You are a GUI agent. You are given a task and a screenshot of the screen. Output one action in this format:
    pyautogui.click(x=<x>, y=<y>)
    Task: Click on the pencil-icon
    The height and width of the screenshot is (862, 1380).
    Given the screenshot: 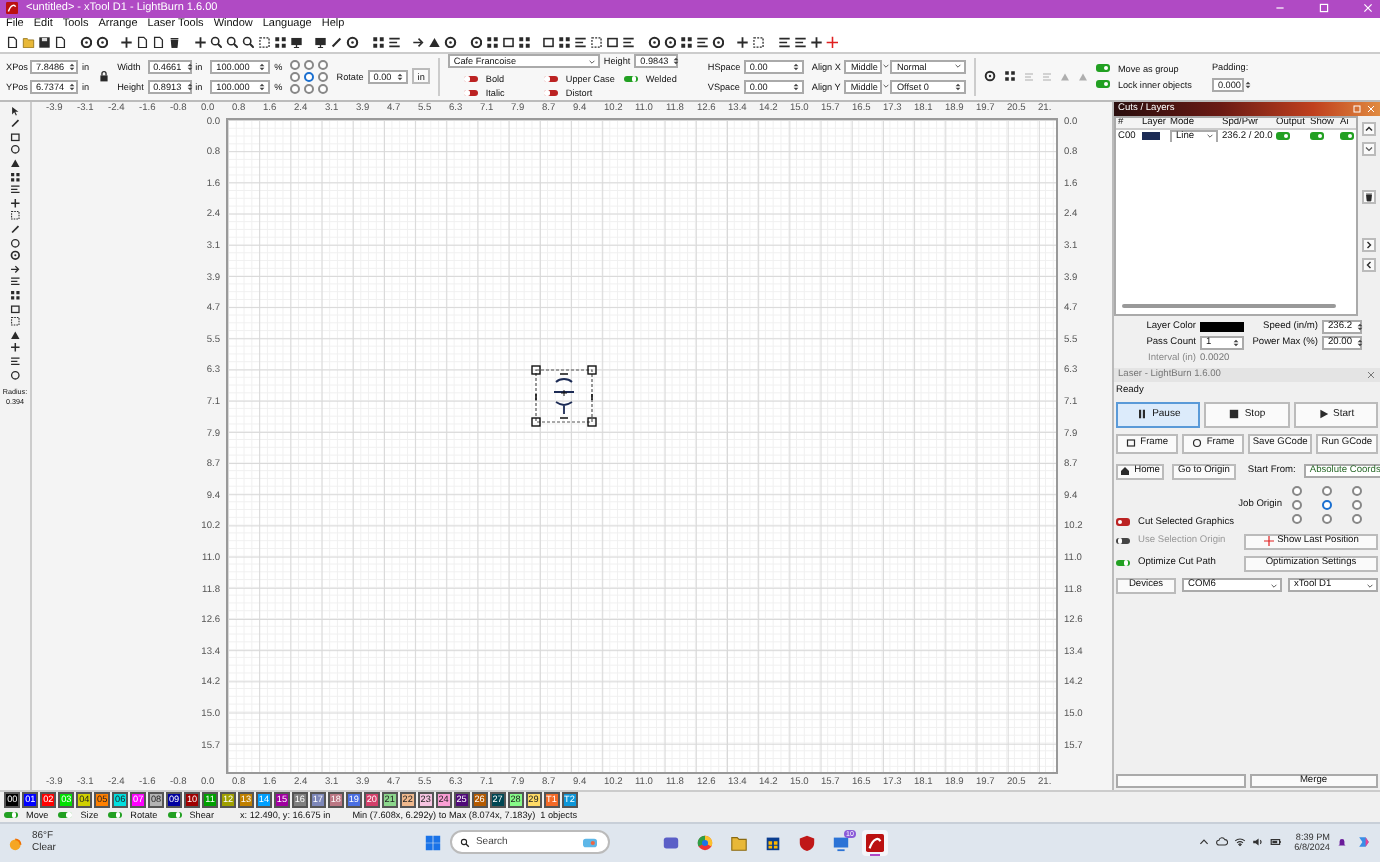 What is the action you would take?
    pyautogui.click(x=15, y=124)
    